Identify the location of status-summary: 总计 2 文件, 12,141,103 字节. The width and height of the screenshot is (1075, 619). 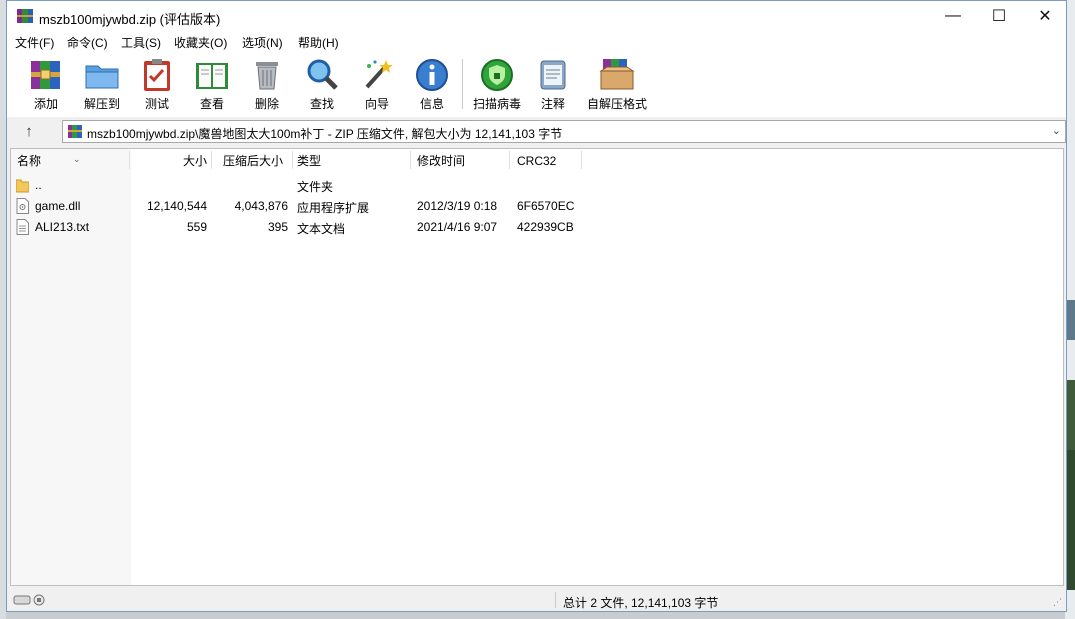
(641, 603).